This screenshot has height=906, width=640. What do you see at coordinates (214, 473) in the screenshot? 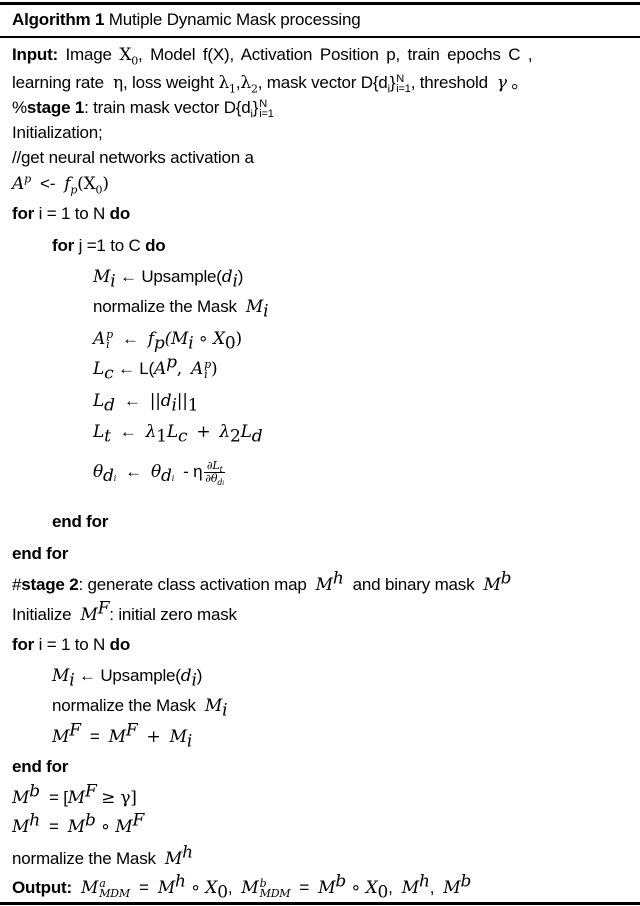
I see `gradient-fraction: ∂Lt ∂θdi` at bounding box center [214, 473].